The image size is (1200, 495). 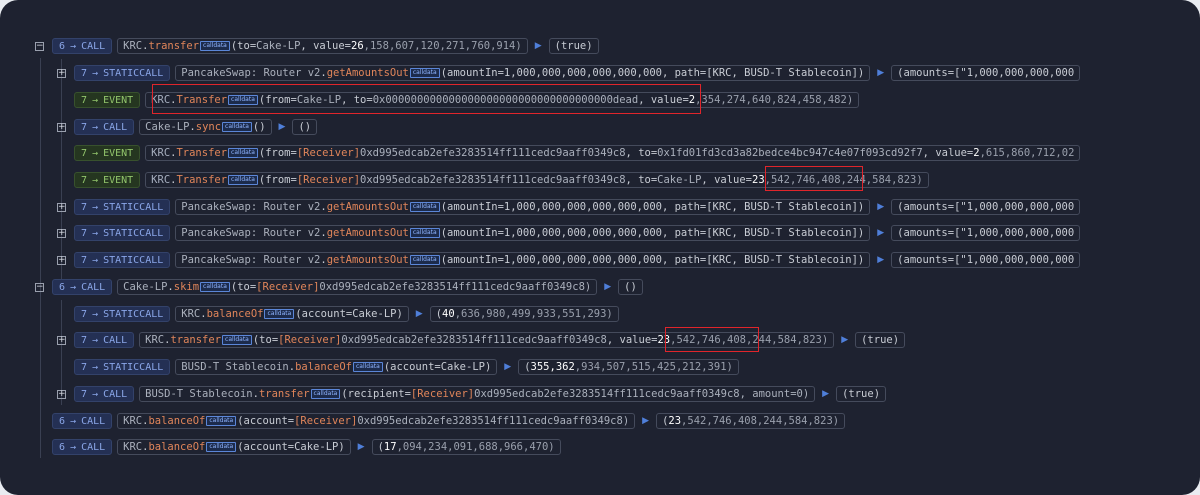 I want to click on call-result: (23,542,746,408,244,584,823), so click(x=751, y=421).